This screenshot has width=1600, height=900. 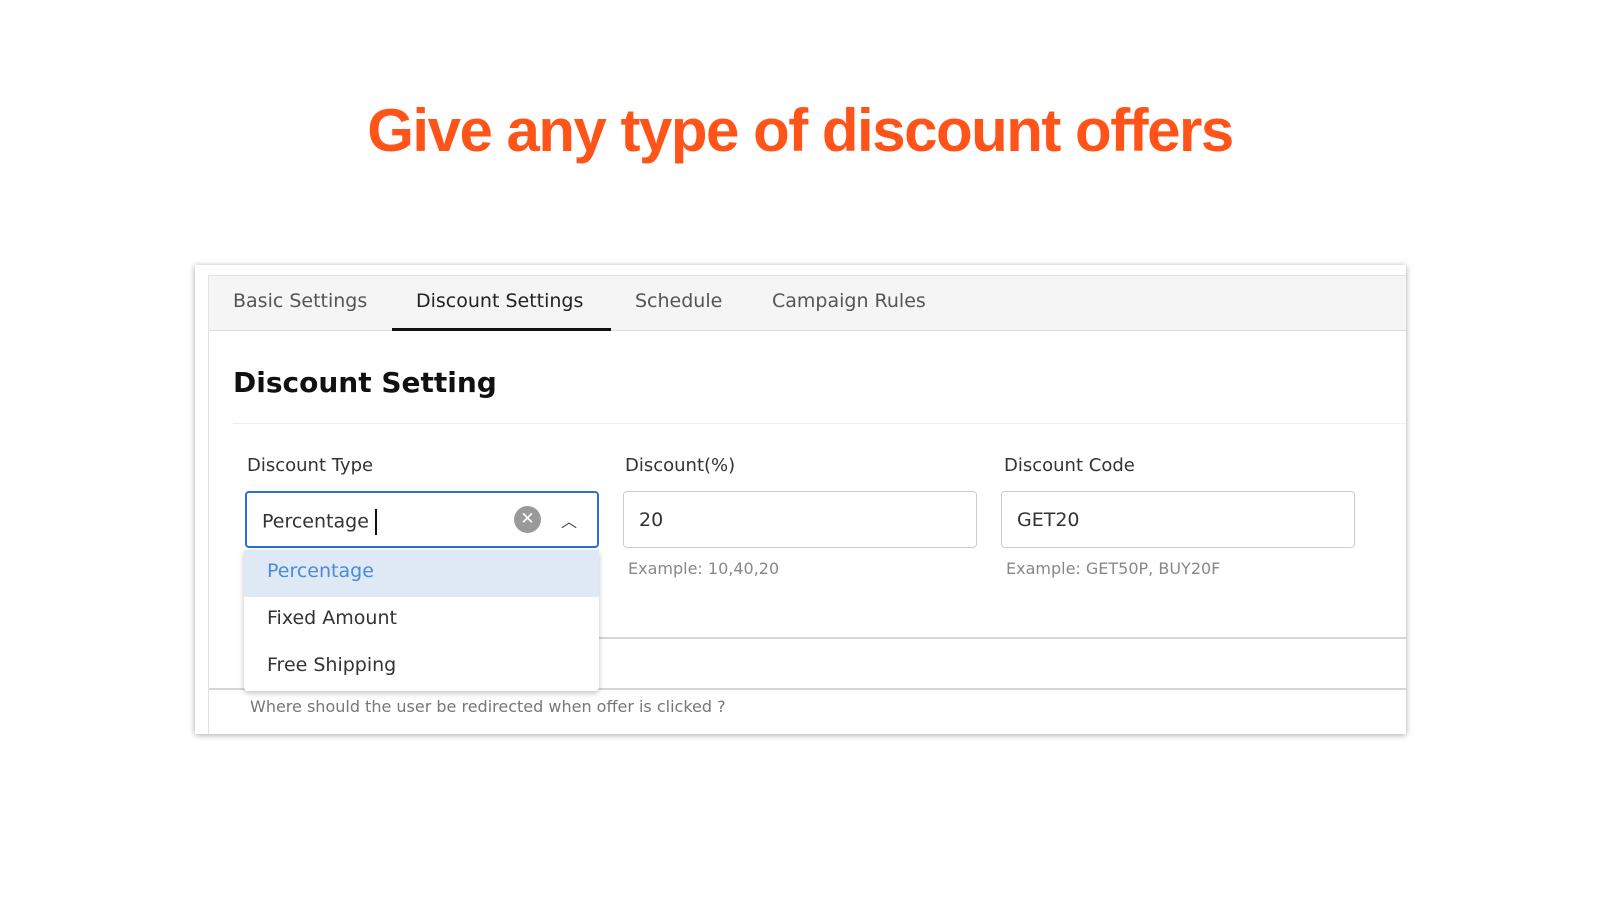 I want to click on tab-discount-settings: Discount Settings, so click(x=499, y=301).